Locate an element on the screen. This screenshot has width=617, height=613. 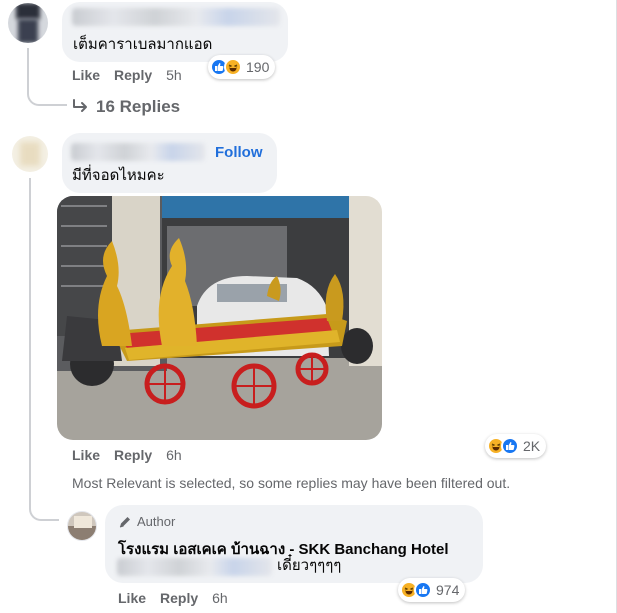
comment-actions: Like Reply 5h is located at coordinates (127, 75).